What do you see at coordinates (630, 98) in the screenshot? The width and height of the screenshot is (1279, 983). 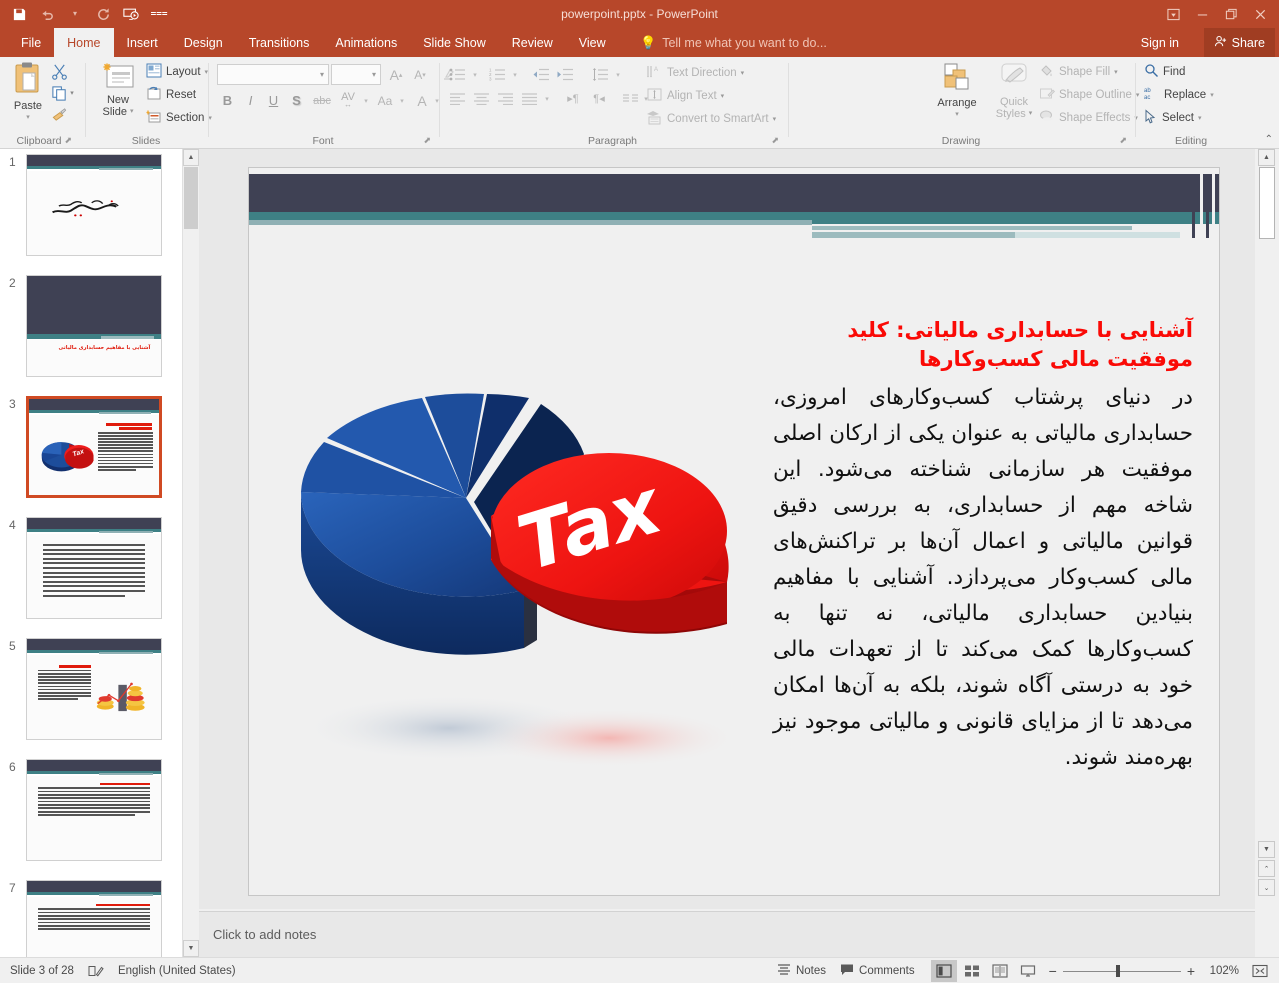 I see `columns-icon` at bounding box center [630, 98].